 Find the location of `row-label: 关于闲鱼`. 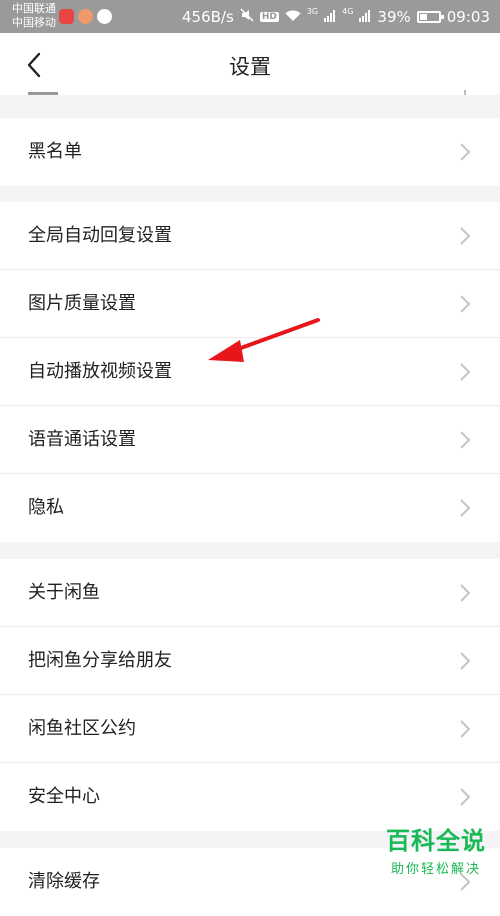

row-label: 关于闲鱼 is located at coordinates (64, 592).